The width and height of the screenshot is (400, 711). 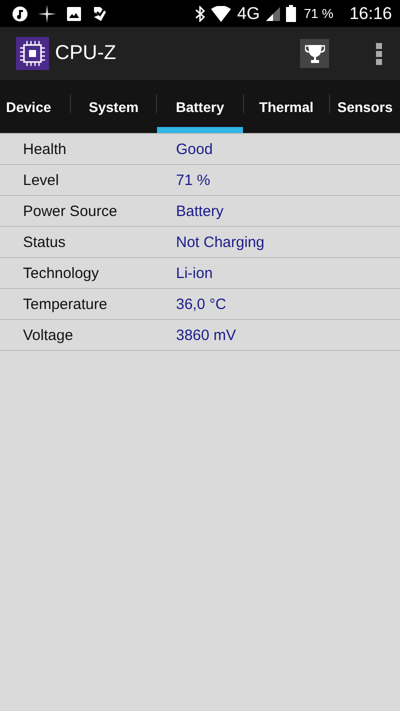 I want to click on app-title: CPU-Z, so click(x=86, y=53).